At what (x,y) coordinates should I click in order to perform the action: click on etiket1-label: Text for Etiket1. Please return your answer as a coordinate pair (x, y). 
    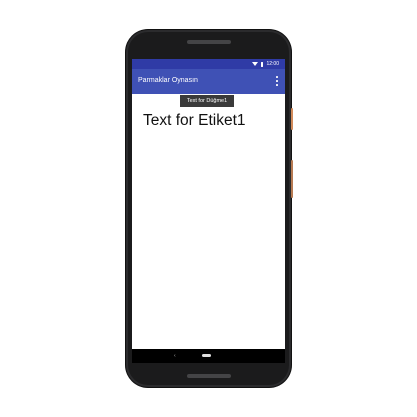
    Looking at the image, I should click on (194, 120).